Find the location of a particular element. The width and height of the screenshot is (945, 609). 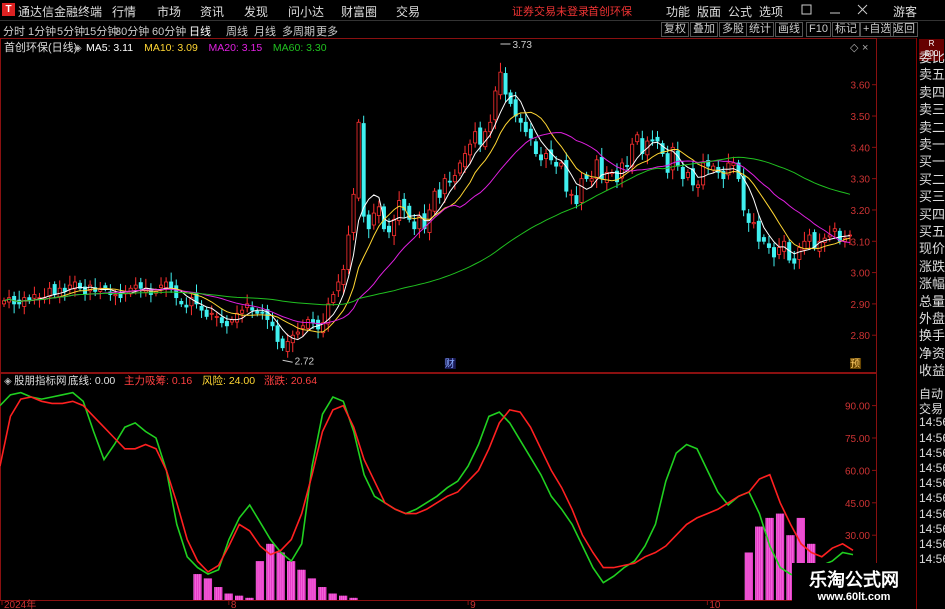

price-tick-label: 2.80 is located at coordinates (861, 336).